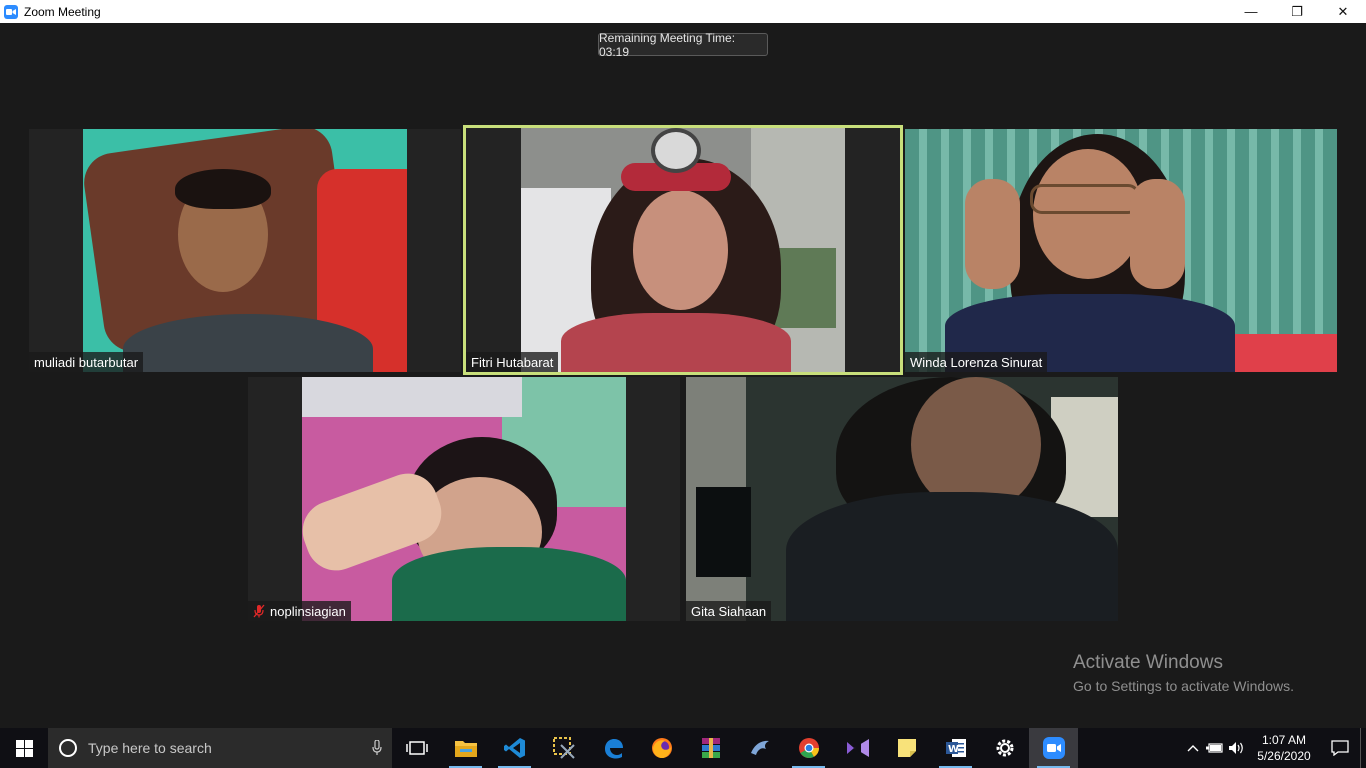  Describe the element at coordinates (1297, 11) in the screenshot. I see `maximize-button: ❐` at that location.